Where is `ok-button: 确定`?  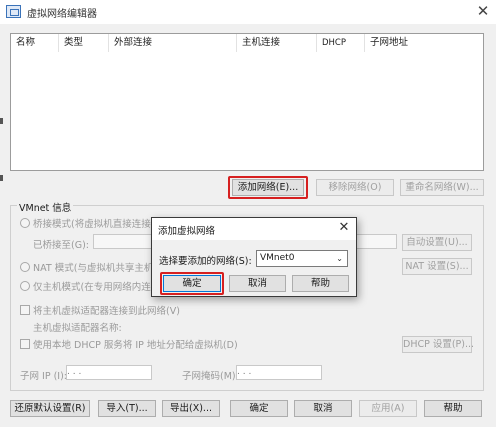
ok-button: 确定 is located at coordinates (259, 408).